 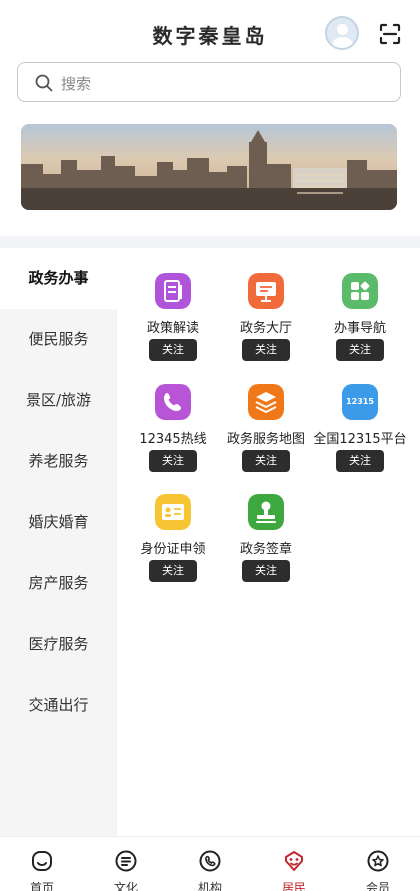 I want to click on document-icon, so click(x=173, y=291).